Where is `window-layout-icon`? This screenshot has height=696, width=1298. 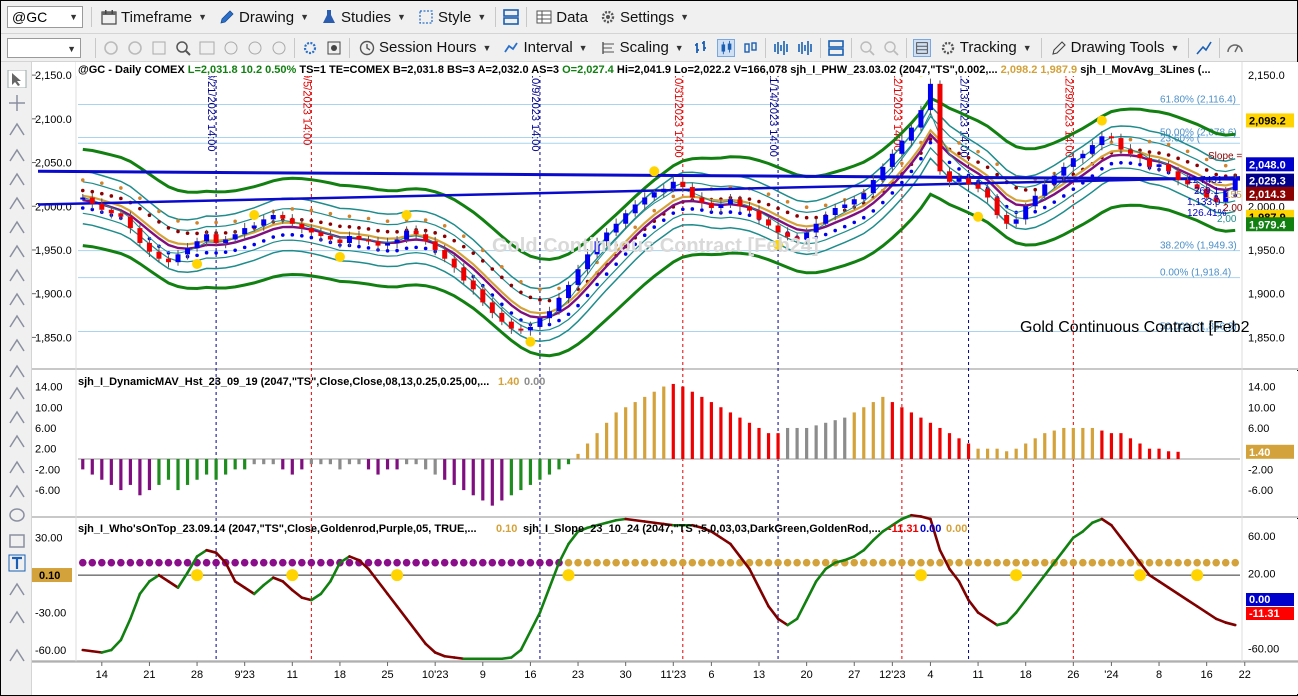
window-layout-icon is located at coordinates (511, 17).